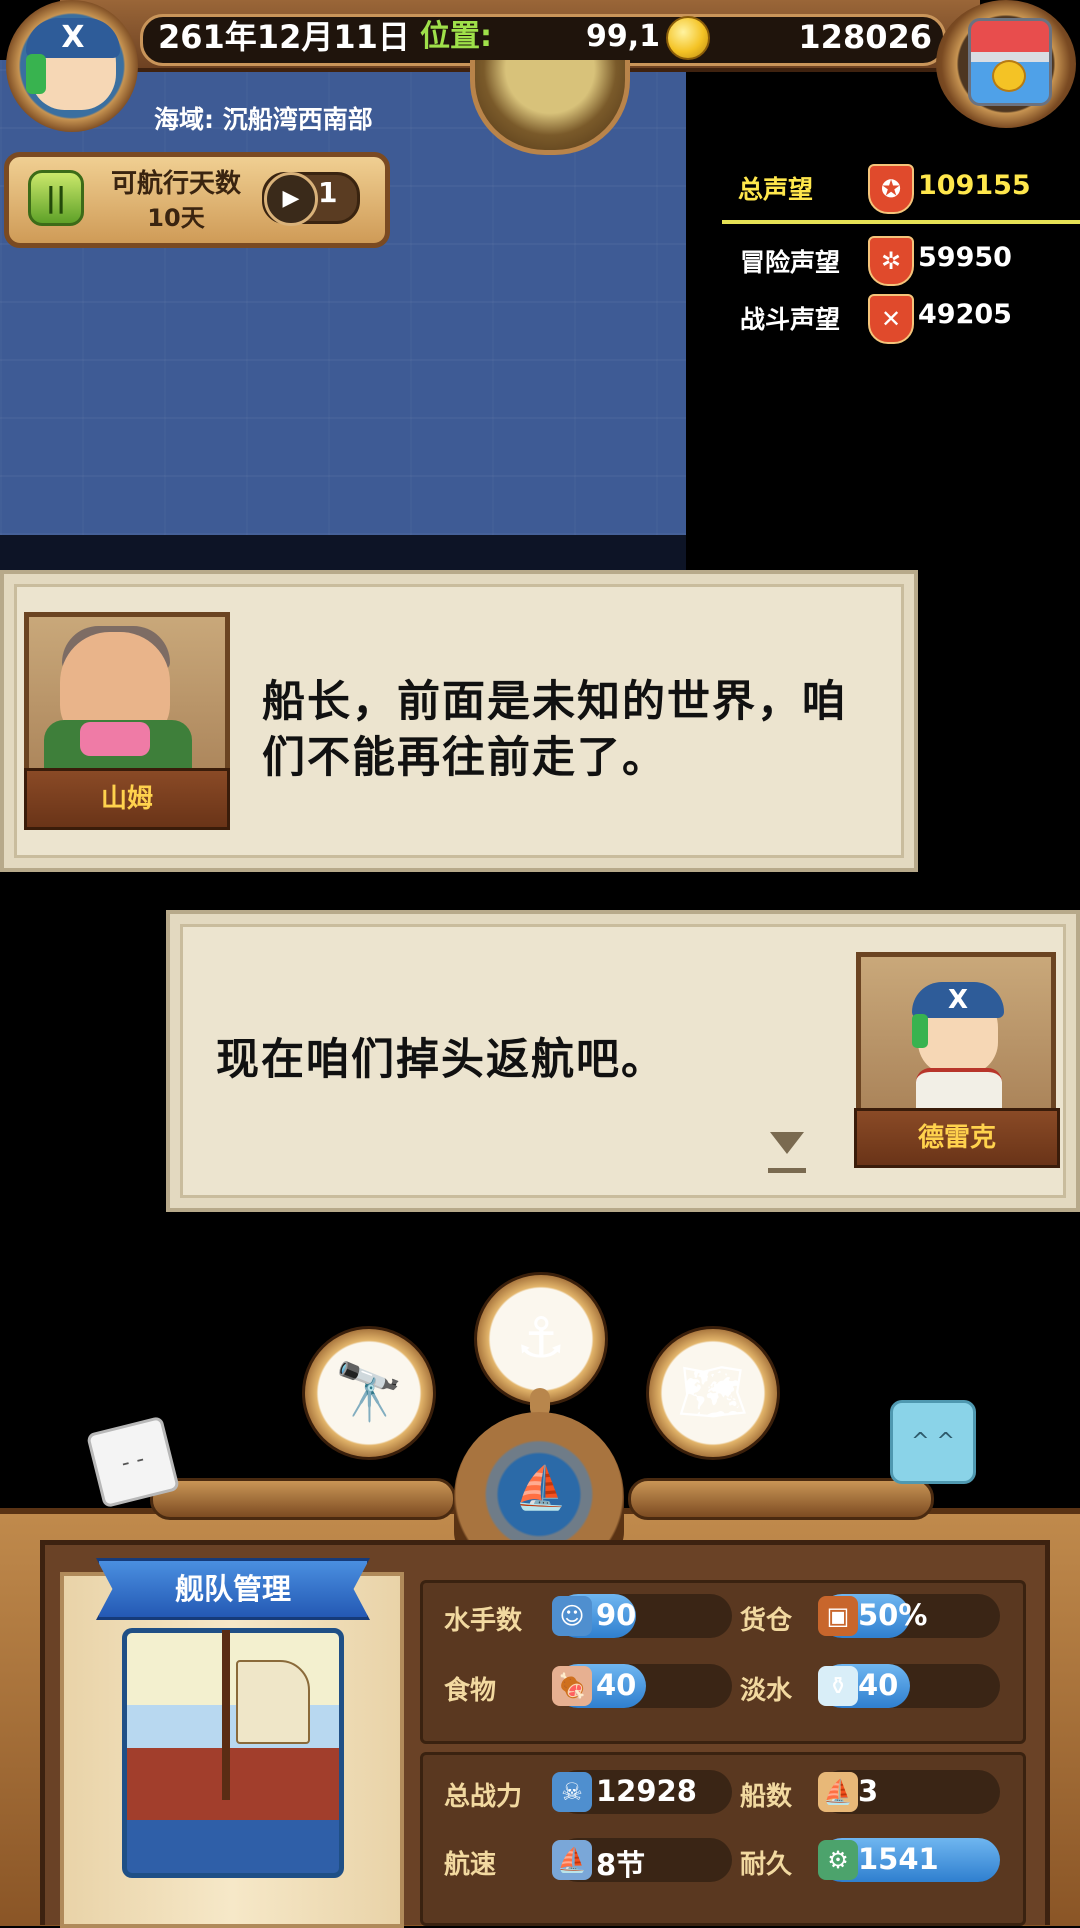 Image resolution: width=1080 pixels, height=1928 pixels. What do you see at coordinates (790, 262) in the screenshot?
I see `adventure-reputation-label: 冒险声望` at bounding box center [790, 262].